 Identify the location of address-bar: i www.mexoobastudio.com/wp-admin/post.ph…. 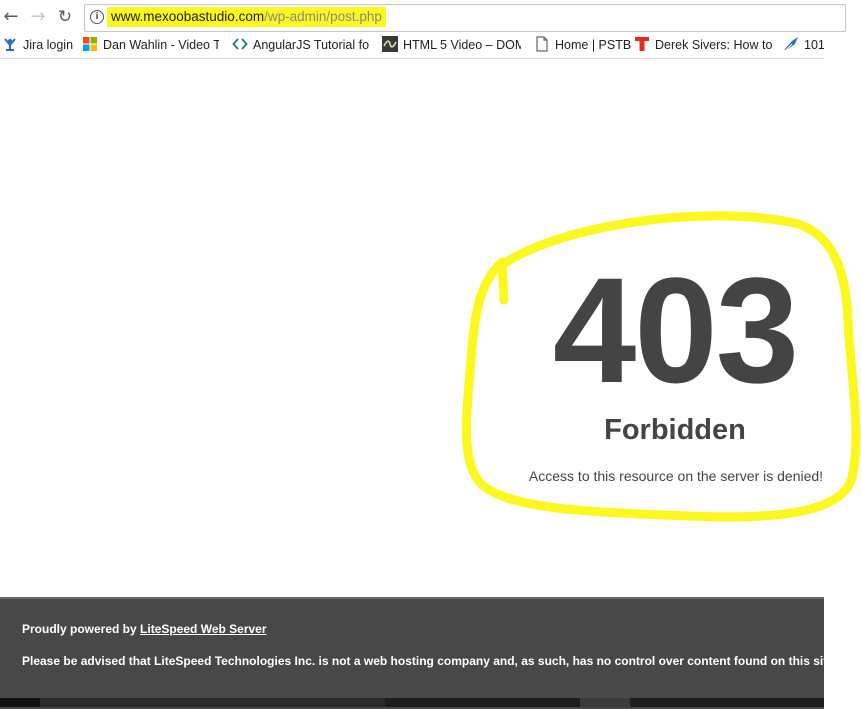
(465, 18).